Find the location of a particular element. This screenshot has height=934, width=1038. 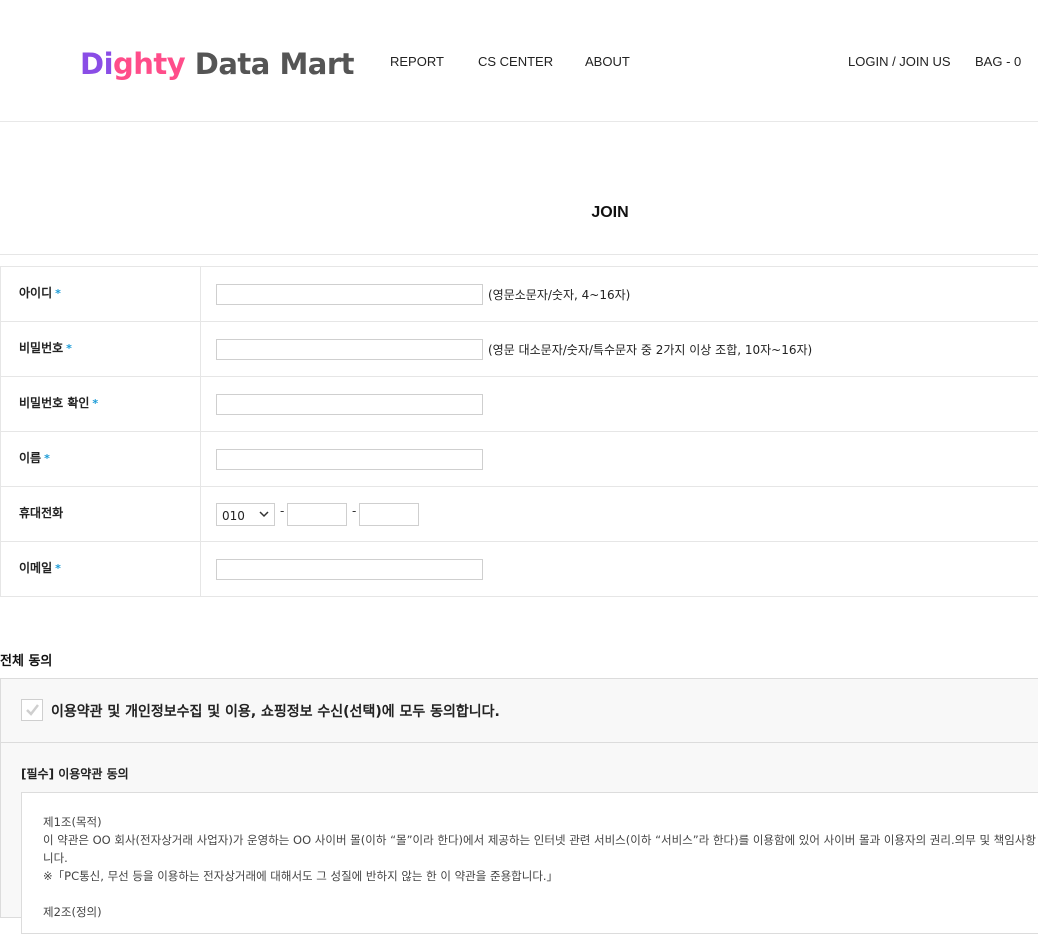

id-input is located at coordinates (349, 294).